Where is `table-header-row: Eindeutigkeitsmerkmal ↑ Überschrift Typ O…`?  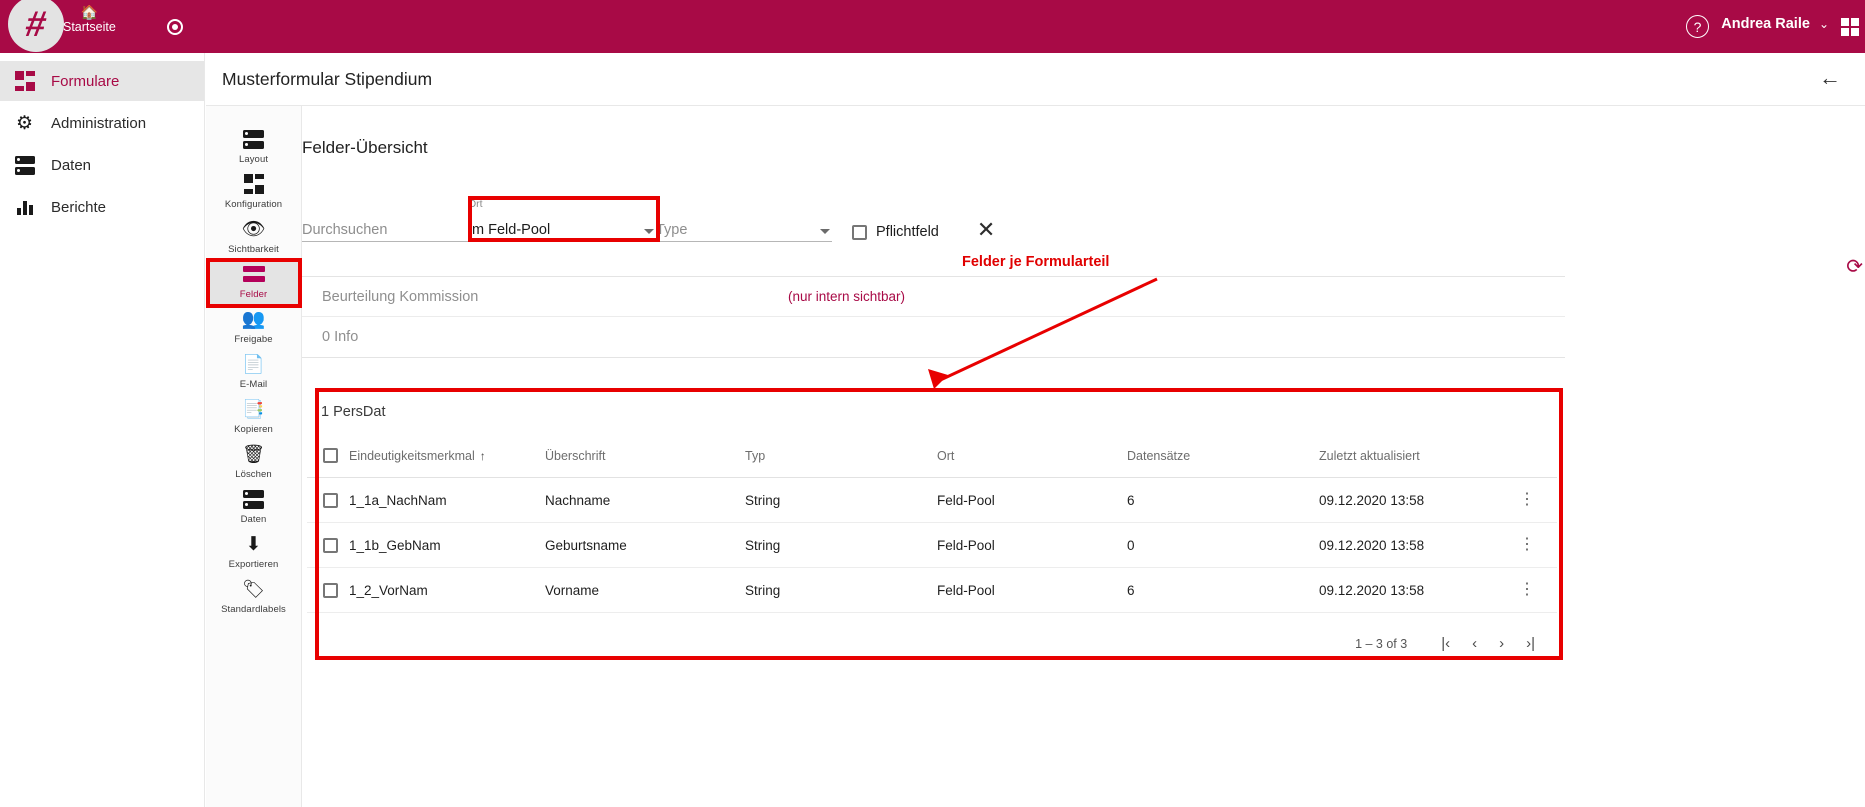
table-header-row: Eindeutigkeitsmerkmal ↑ Überschrift Typ O… is located at coordinates (932, 460).